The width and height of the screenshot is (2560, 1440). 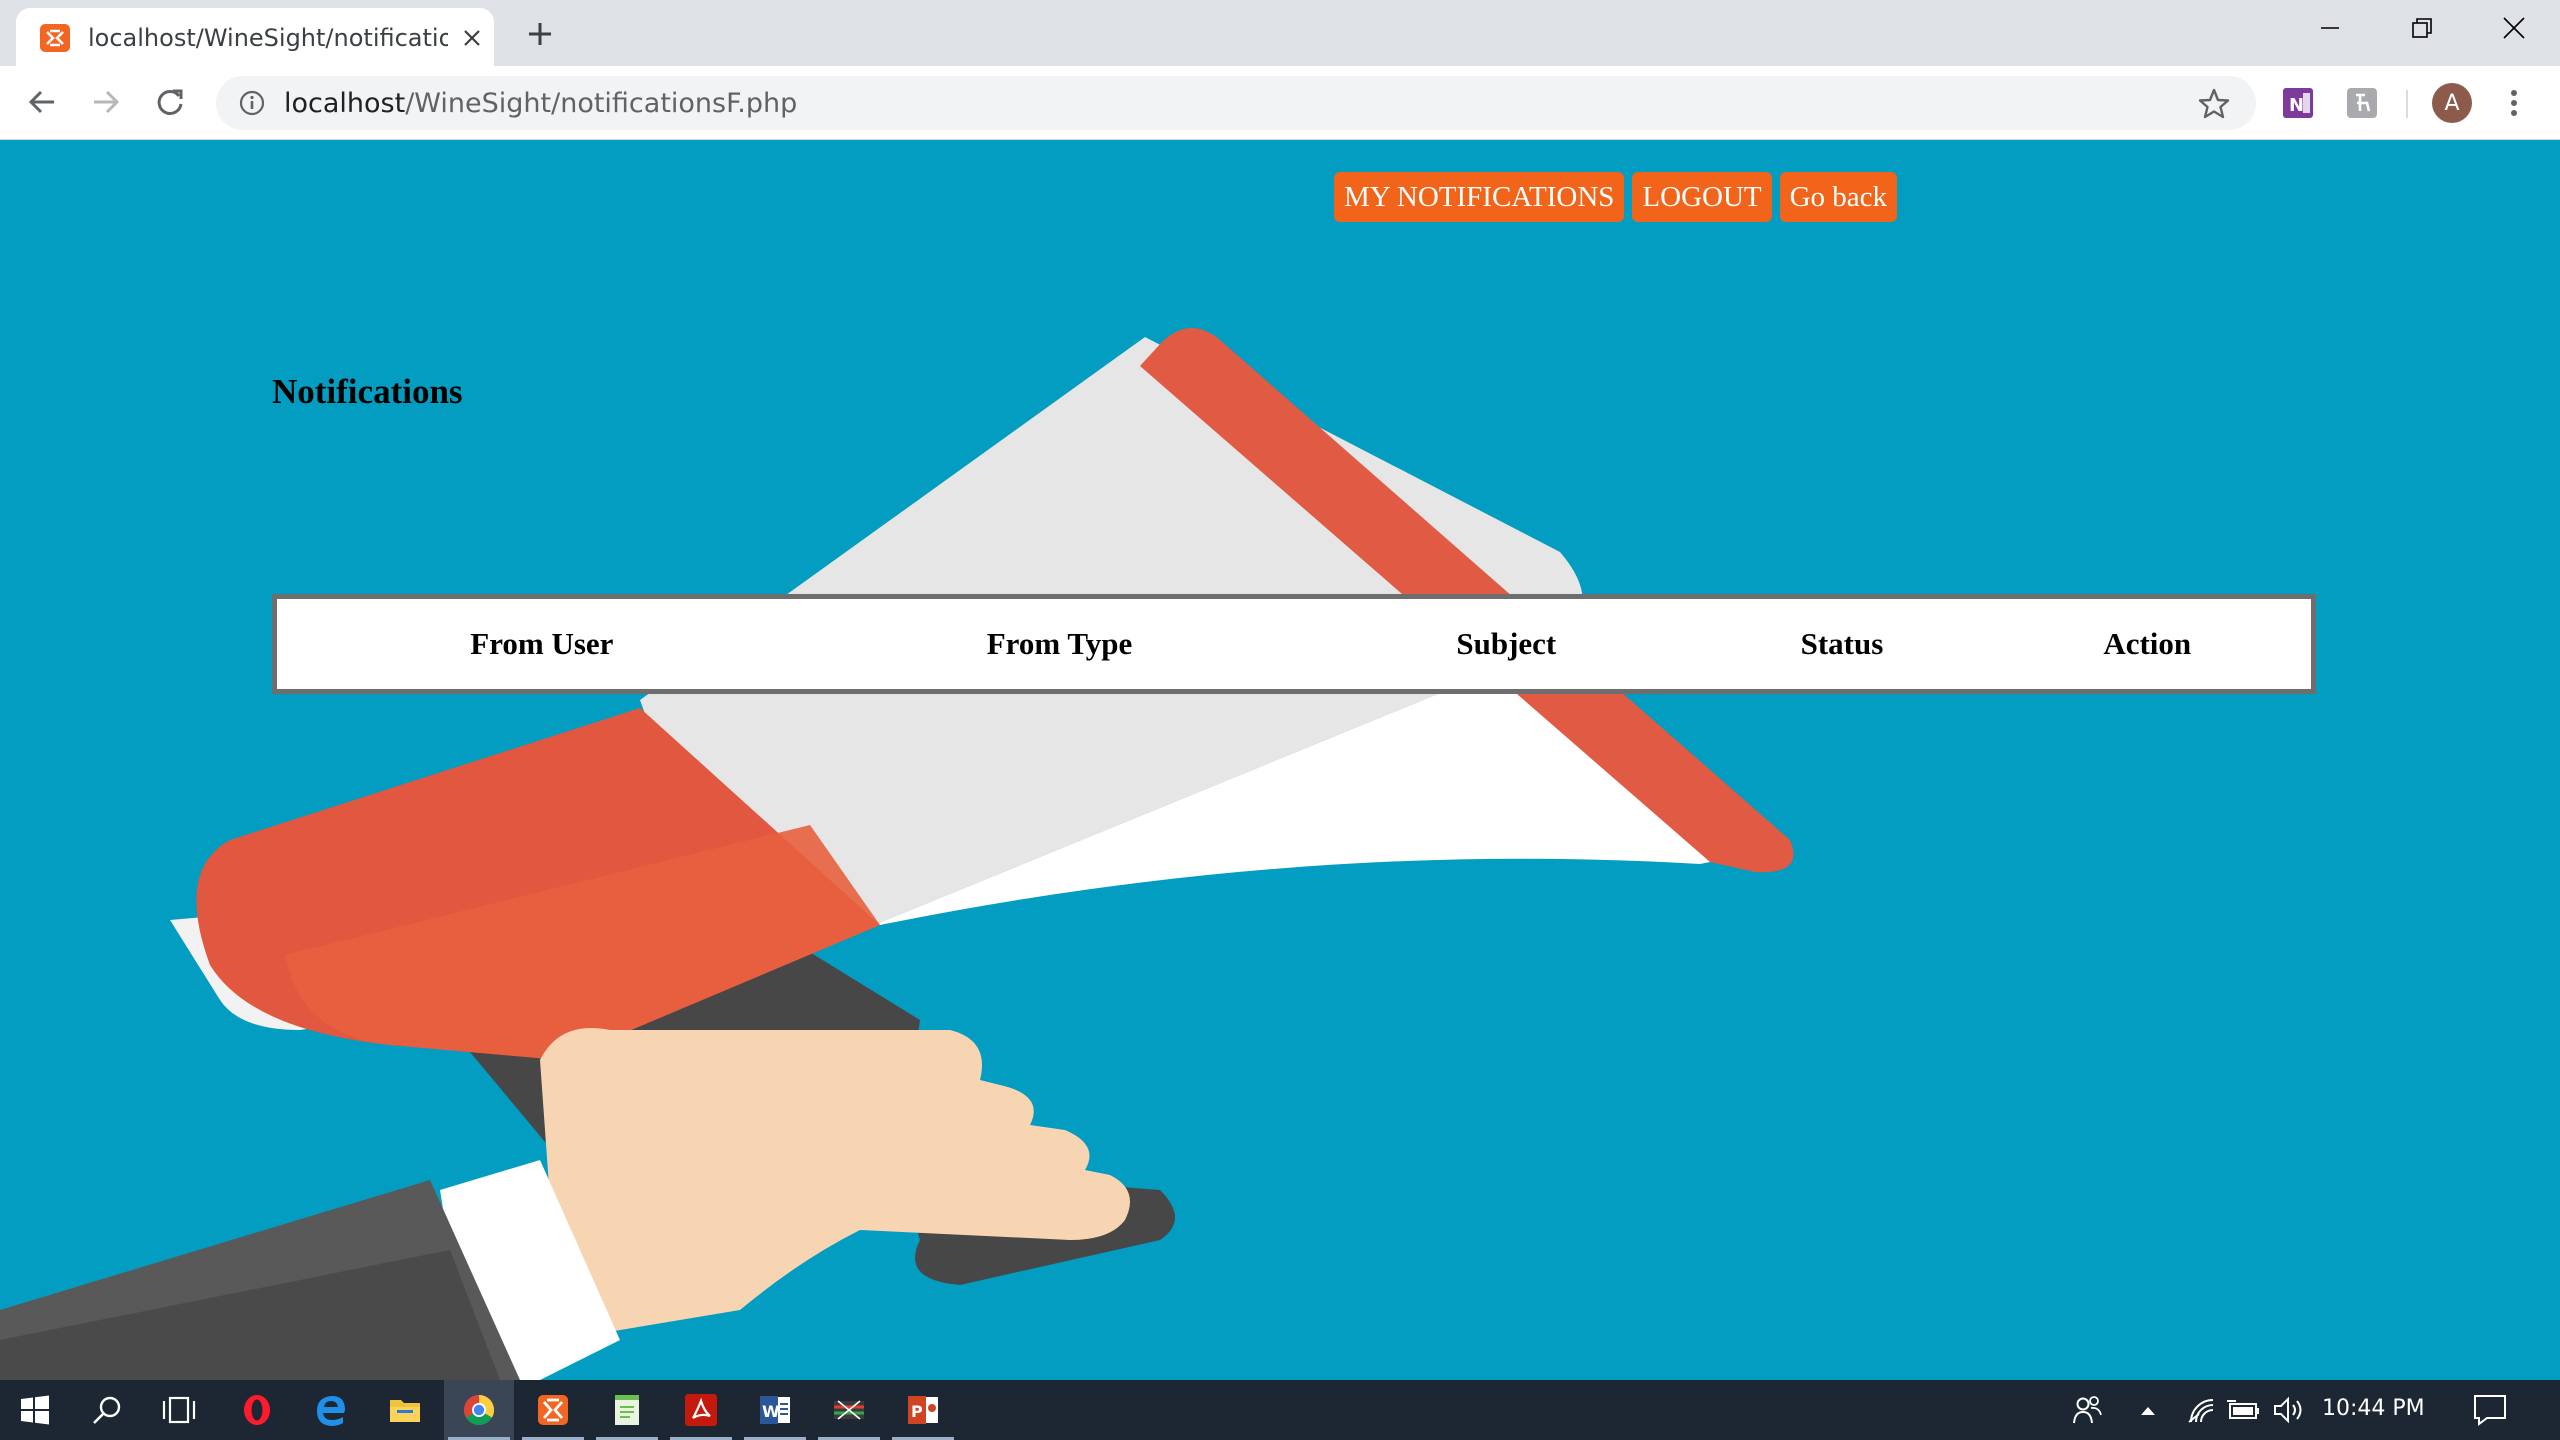 What do you see at coordinates (2362, 103) in the screenshot?
I see `extension-icon` at bounding box center [2362, 103].